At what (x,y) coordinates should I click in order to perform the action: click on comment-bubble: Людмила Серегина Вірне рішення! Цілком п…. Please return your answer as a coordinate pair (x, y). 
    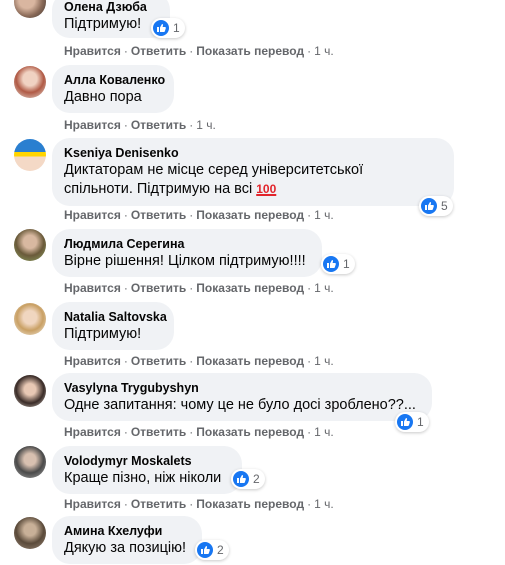
    Looking at the image, I should click on (187, 253).